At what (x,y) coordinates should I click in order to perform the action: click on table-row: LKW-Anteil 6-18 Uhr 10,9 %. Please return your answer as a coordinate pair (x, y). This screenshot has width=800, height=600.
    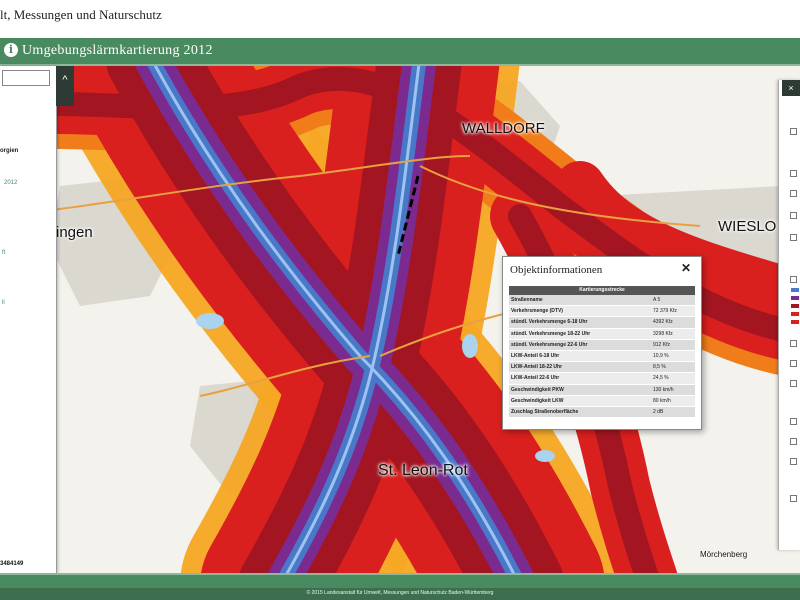
    Looking at the image, I should click on (602, 356).